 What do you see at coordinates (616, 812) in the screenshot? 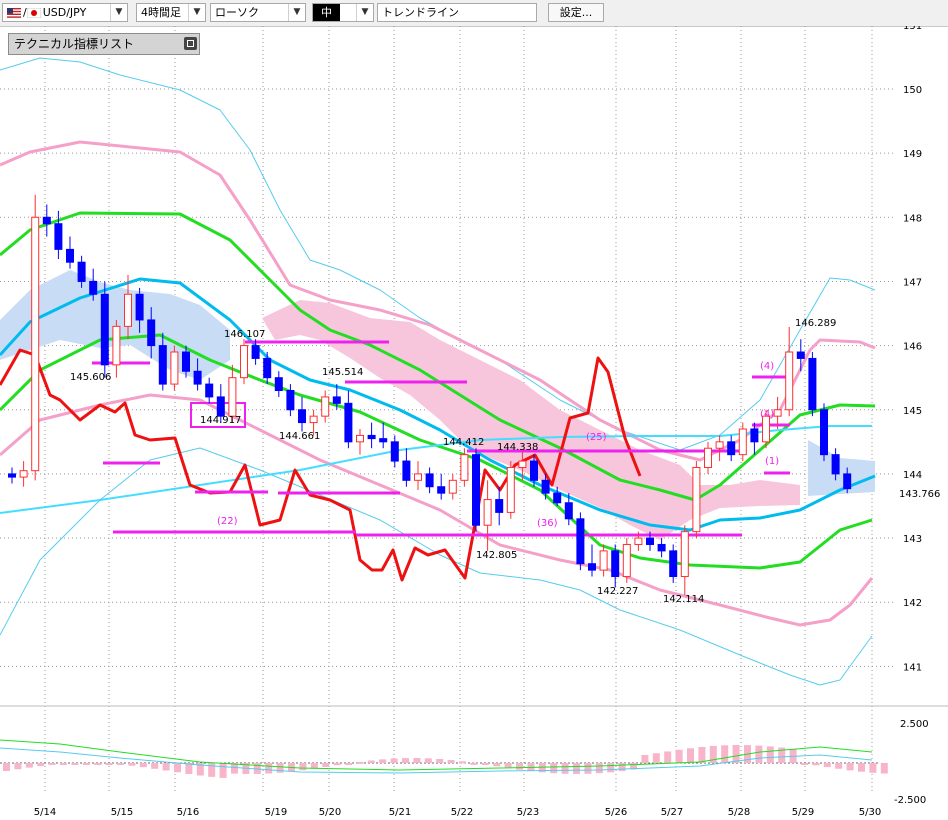
I see `x-tick-label: 5/26` at bounding box center [616, 812].